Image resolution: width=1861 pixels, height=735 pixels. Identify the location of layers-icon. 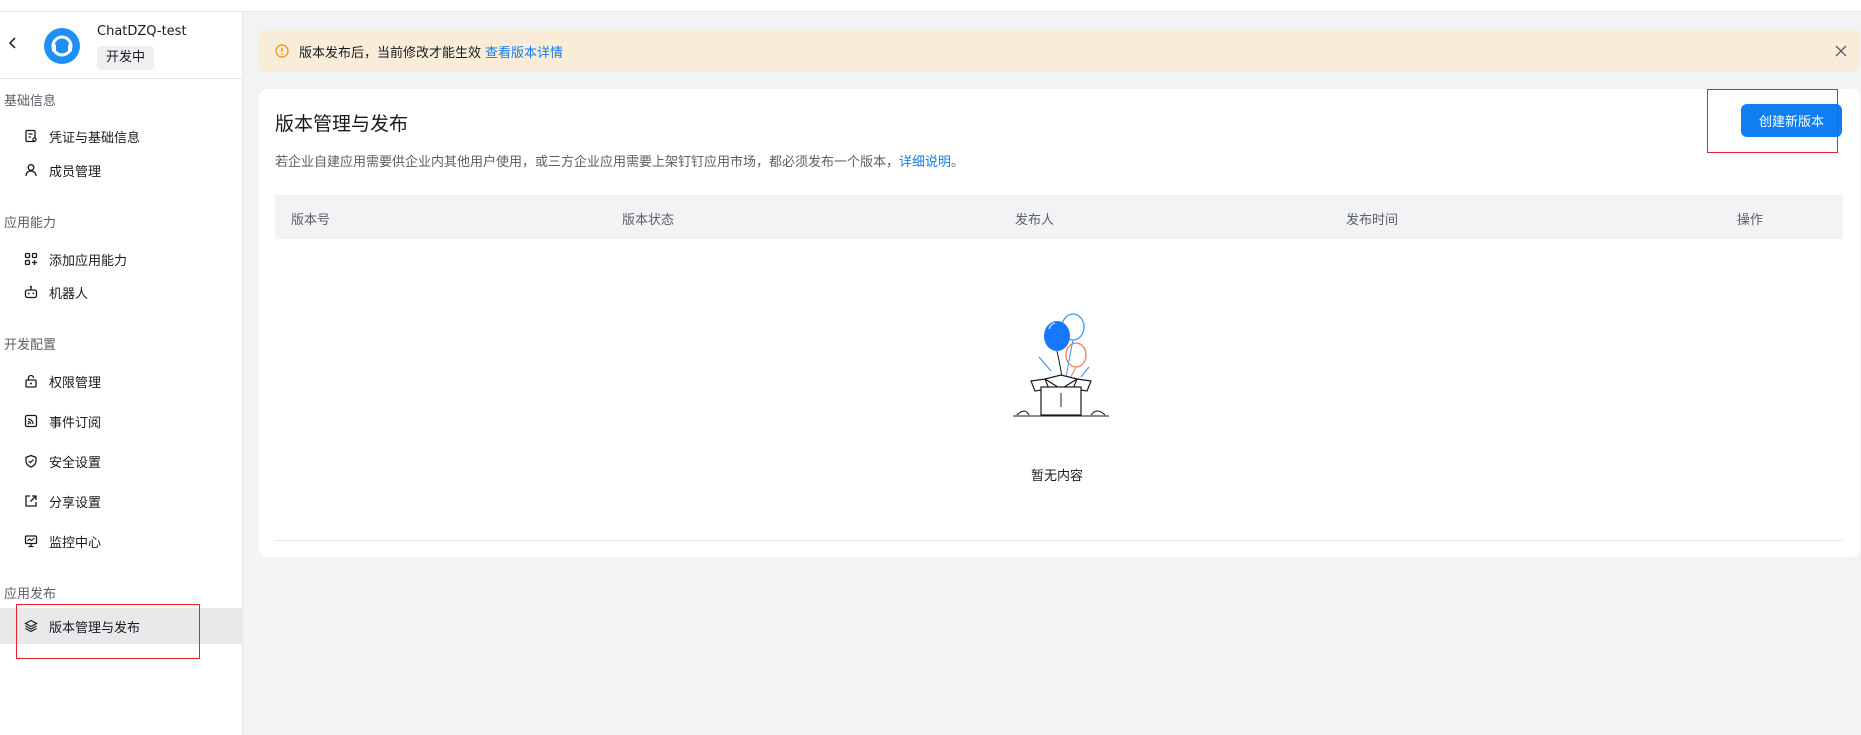
(31, 626).